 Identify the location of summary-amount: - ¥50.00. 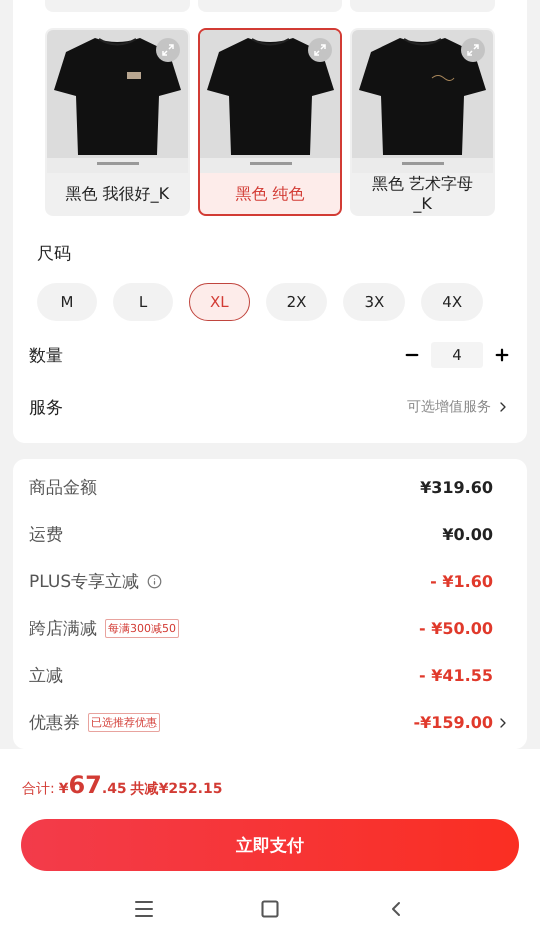
(456, 628).